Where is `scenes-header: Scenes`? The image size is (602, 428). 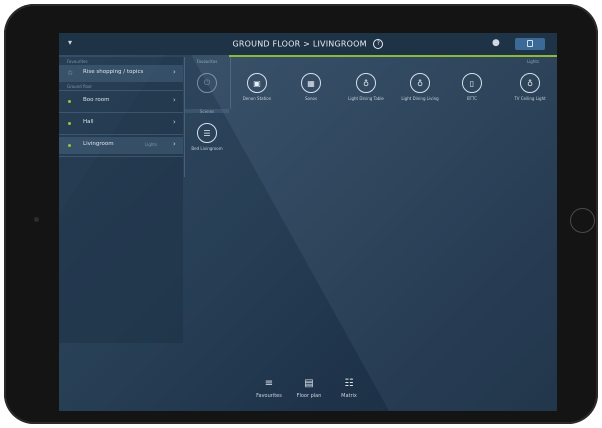 scenes-header: Scenes is located at coordinates (207, 111).